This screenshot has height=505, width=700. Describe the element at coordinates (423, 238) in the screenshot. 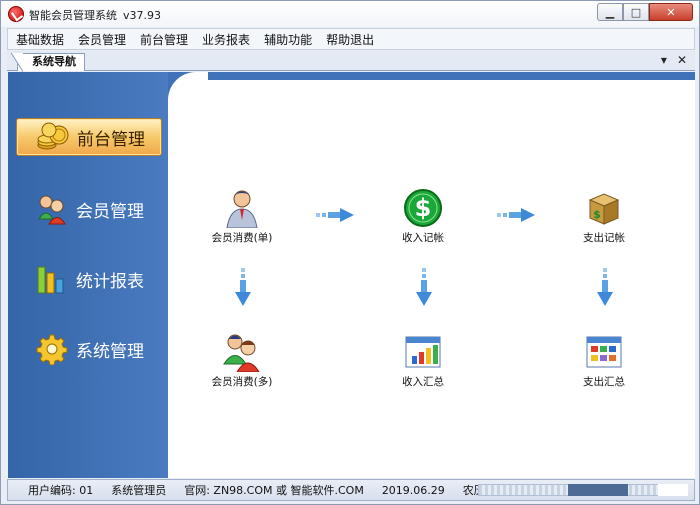

I see `node-label: 收入记帐` at that location.